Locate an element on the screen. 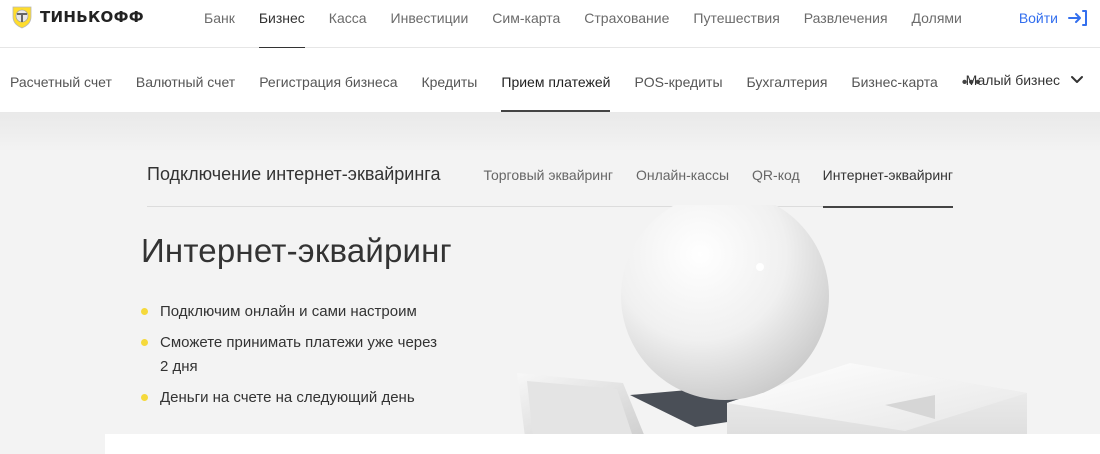 The width and height of the screenshot is (1100, 454). topnav-label: Долями is located at coordinates (936, 18).